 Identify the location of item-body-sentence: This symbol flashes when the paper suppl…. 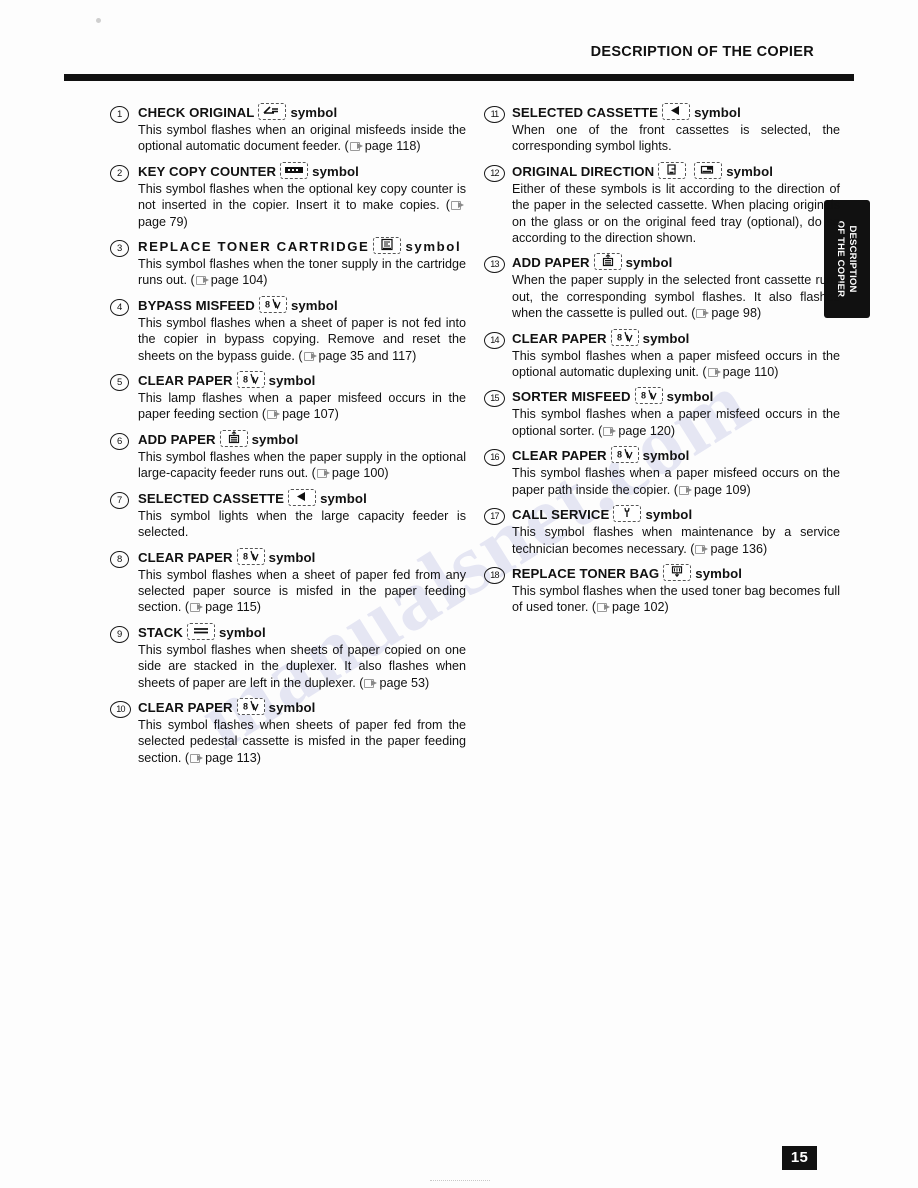
(302, 465).